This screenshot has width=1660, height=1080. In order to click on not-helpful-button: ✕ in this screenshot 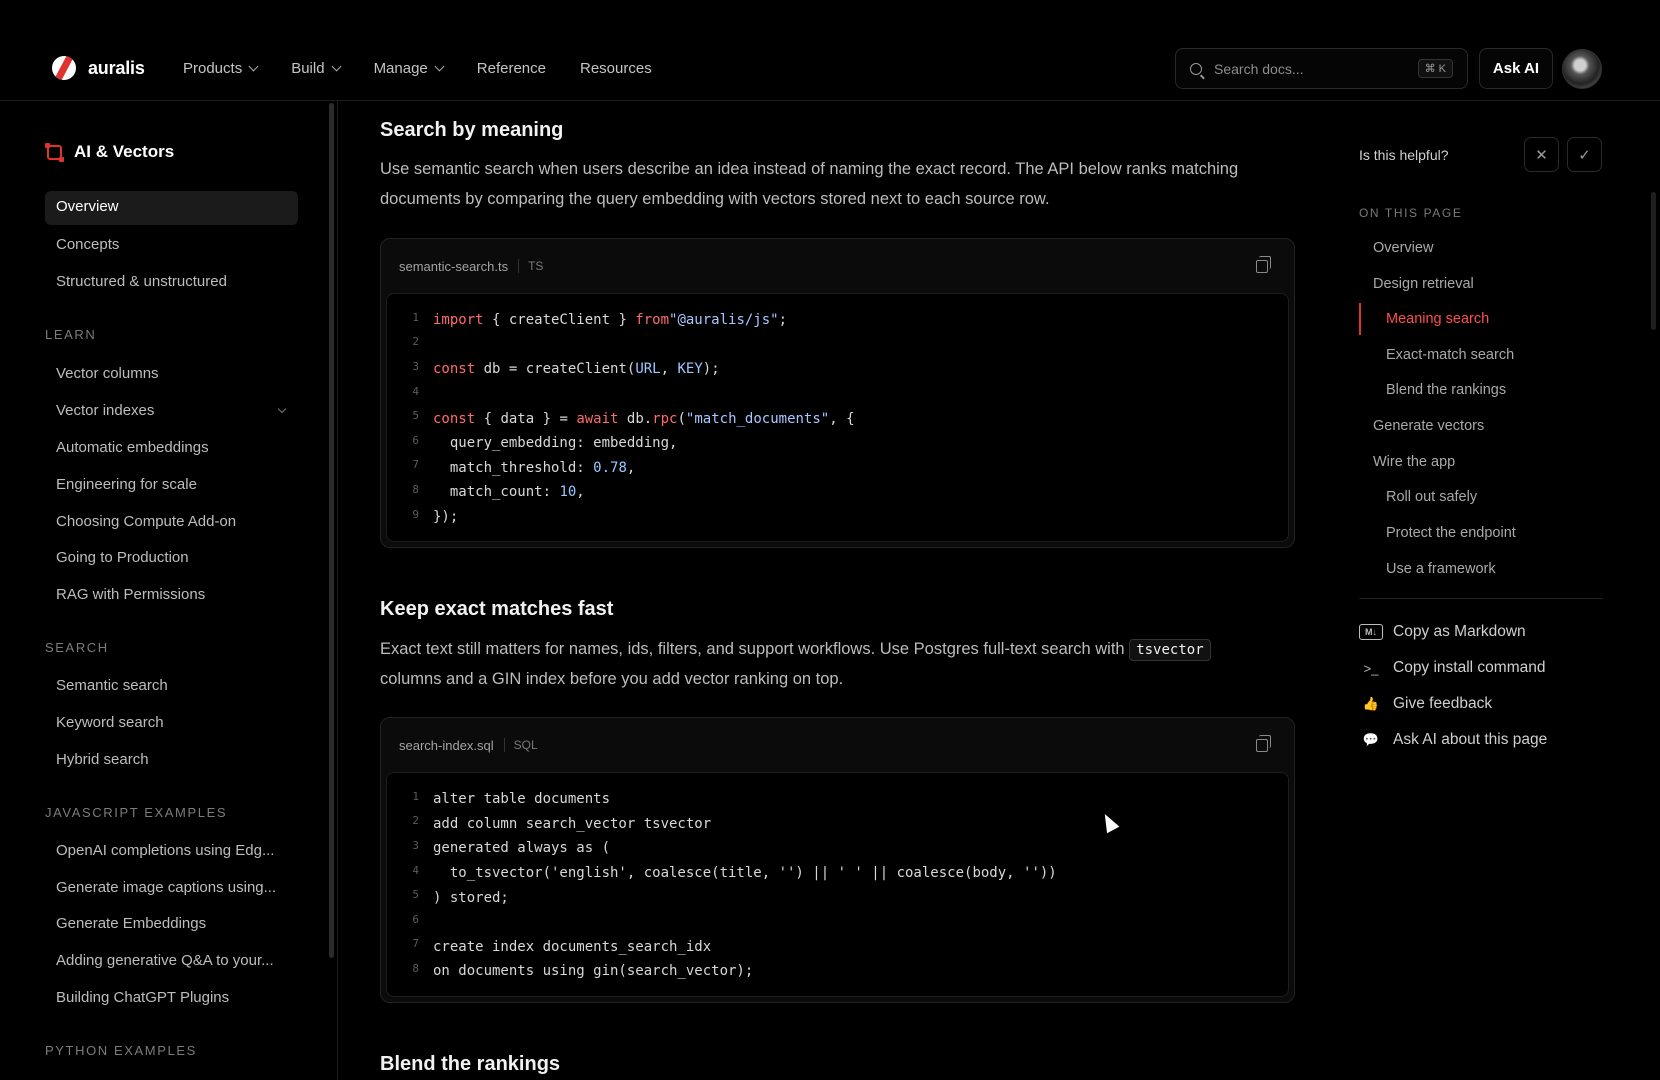, I will do `click(1541, 154)`.